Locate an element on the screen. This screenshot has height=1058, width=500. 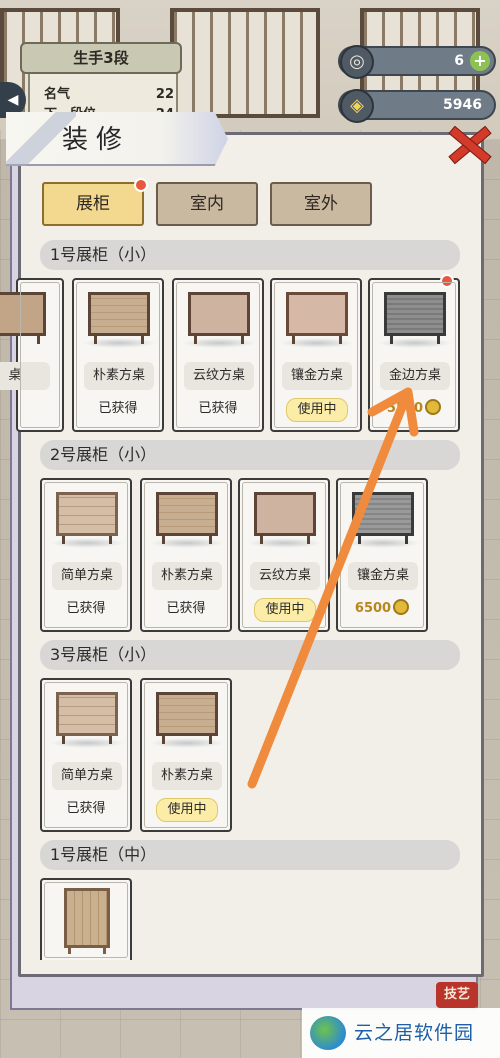
tab-cabinet: 展柜 is located at coordinates (95, 202).